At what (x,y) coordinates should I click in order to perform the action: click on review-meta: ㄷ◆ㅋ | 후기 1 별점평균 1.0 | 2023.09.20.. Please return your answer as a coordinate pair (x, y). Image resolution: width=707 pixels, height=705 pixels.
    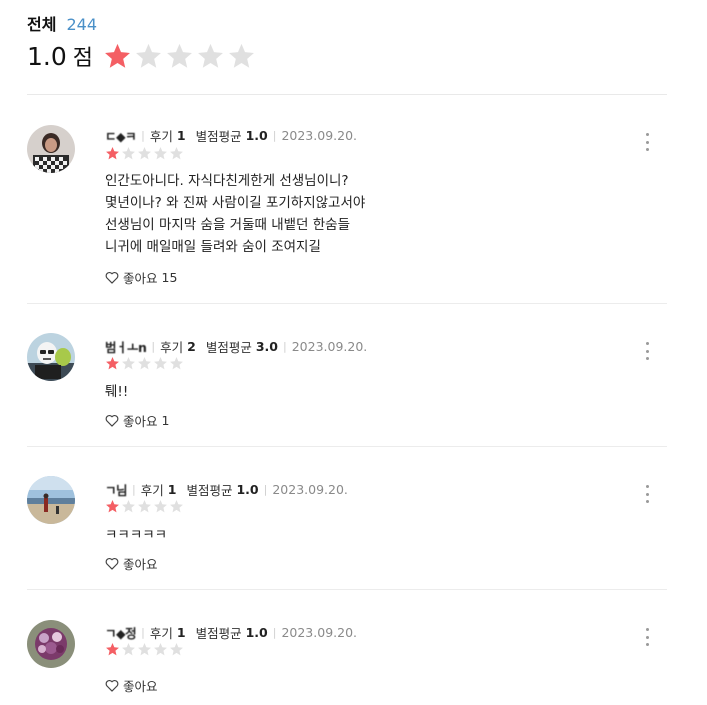
    Looking at the image, I should click on (231, 135).